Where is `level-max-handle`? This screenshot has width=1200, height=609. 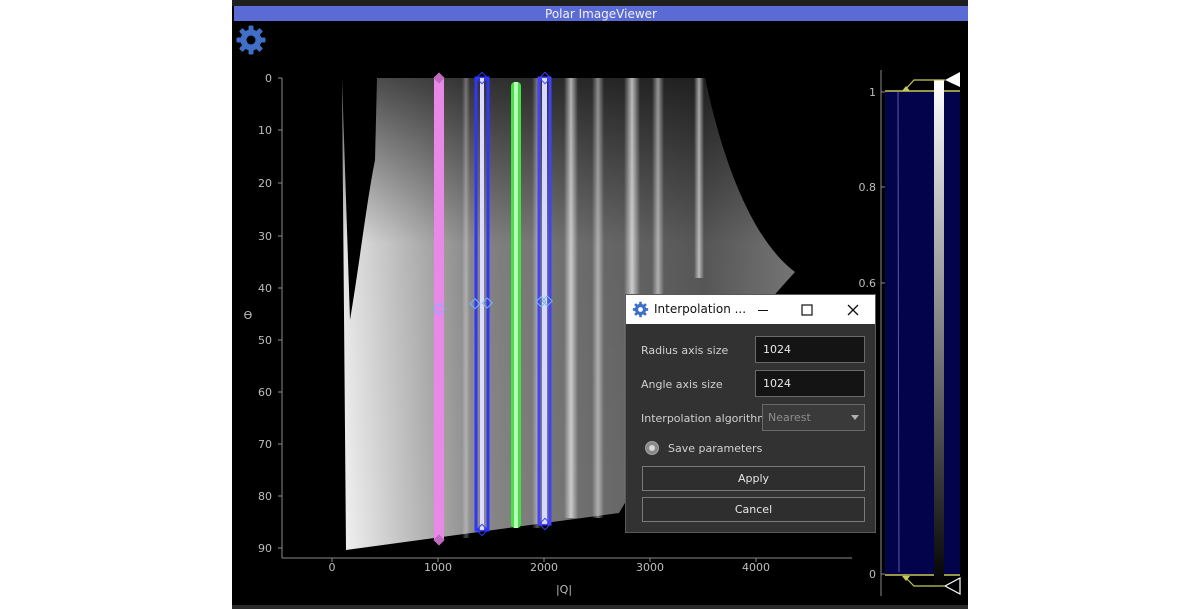
level-max-handle is located at coordinates (931, 82).